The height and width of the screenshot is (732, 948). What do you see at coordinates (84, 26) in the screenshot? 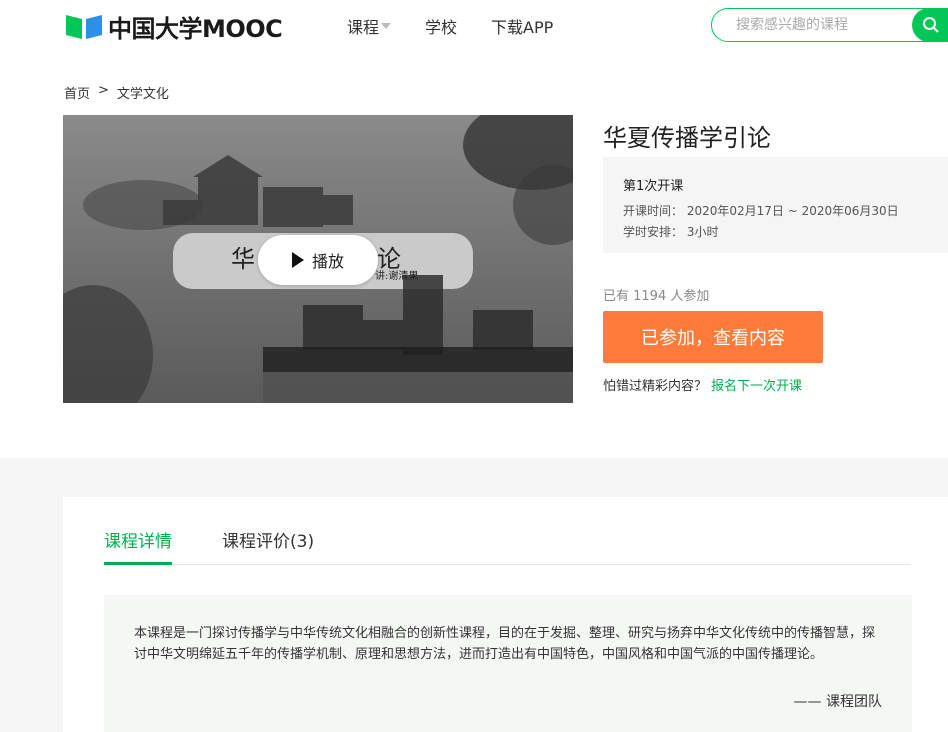
I see `logo-book-icon` at bounding box center [84, 26].